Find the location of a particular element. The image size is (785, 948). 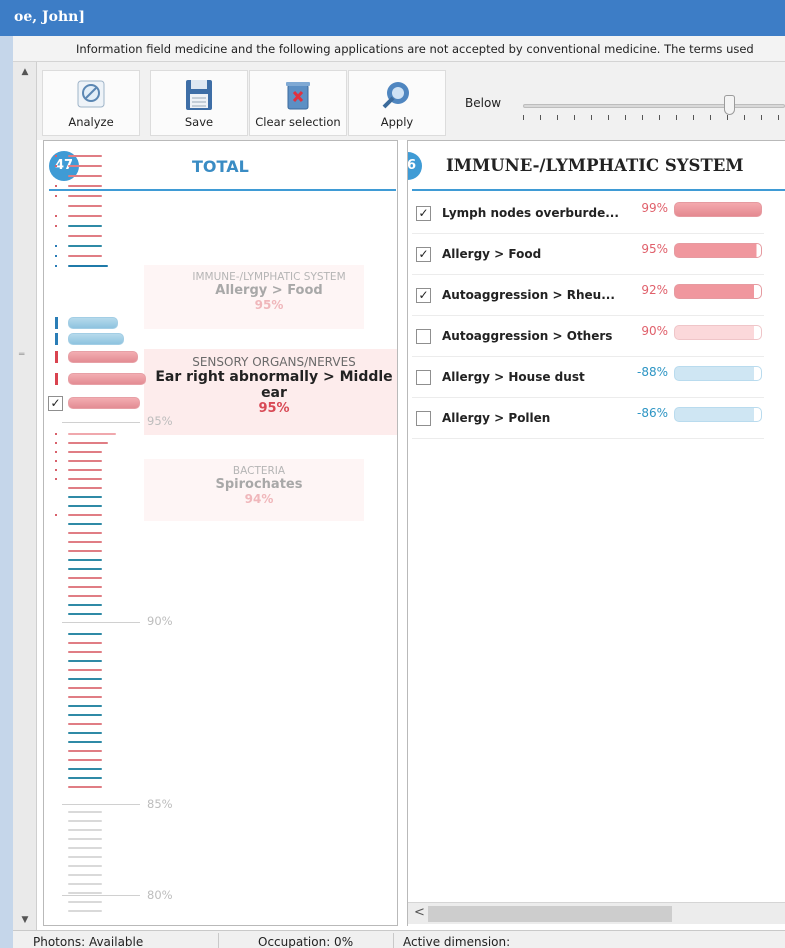

scroll-up-icon: ▲ is located at coordinates (25, 72).